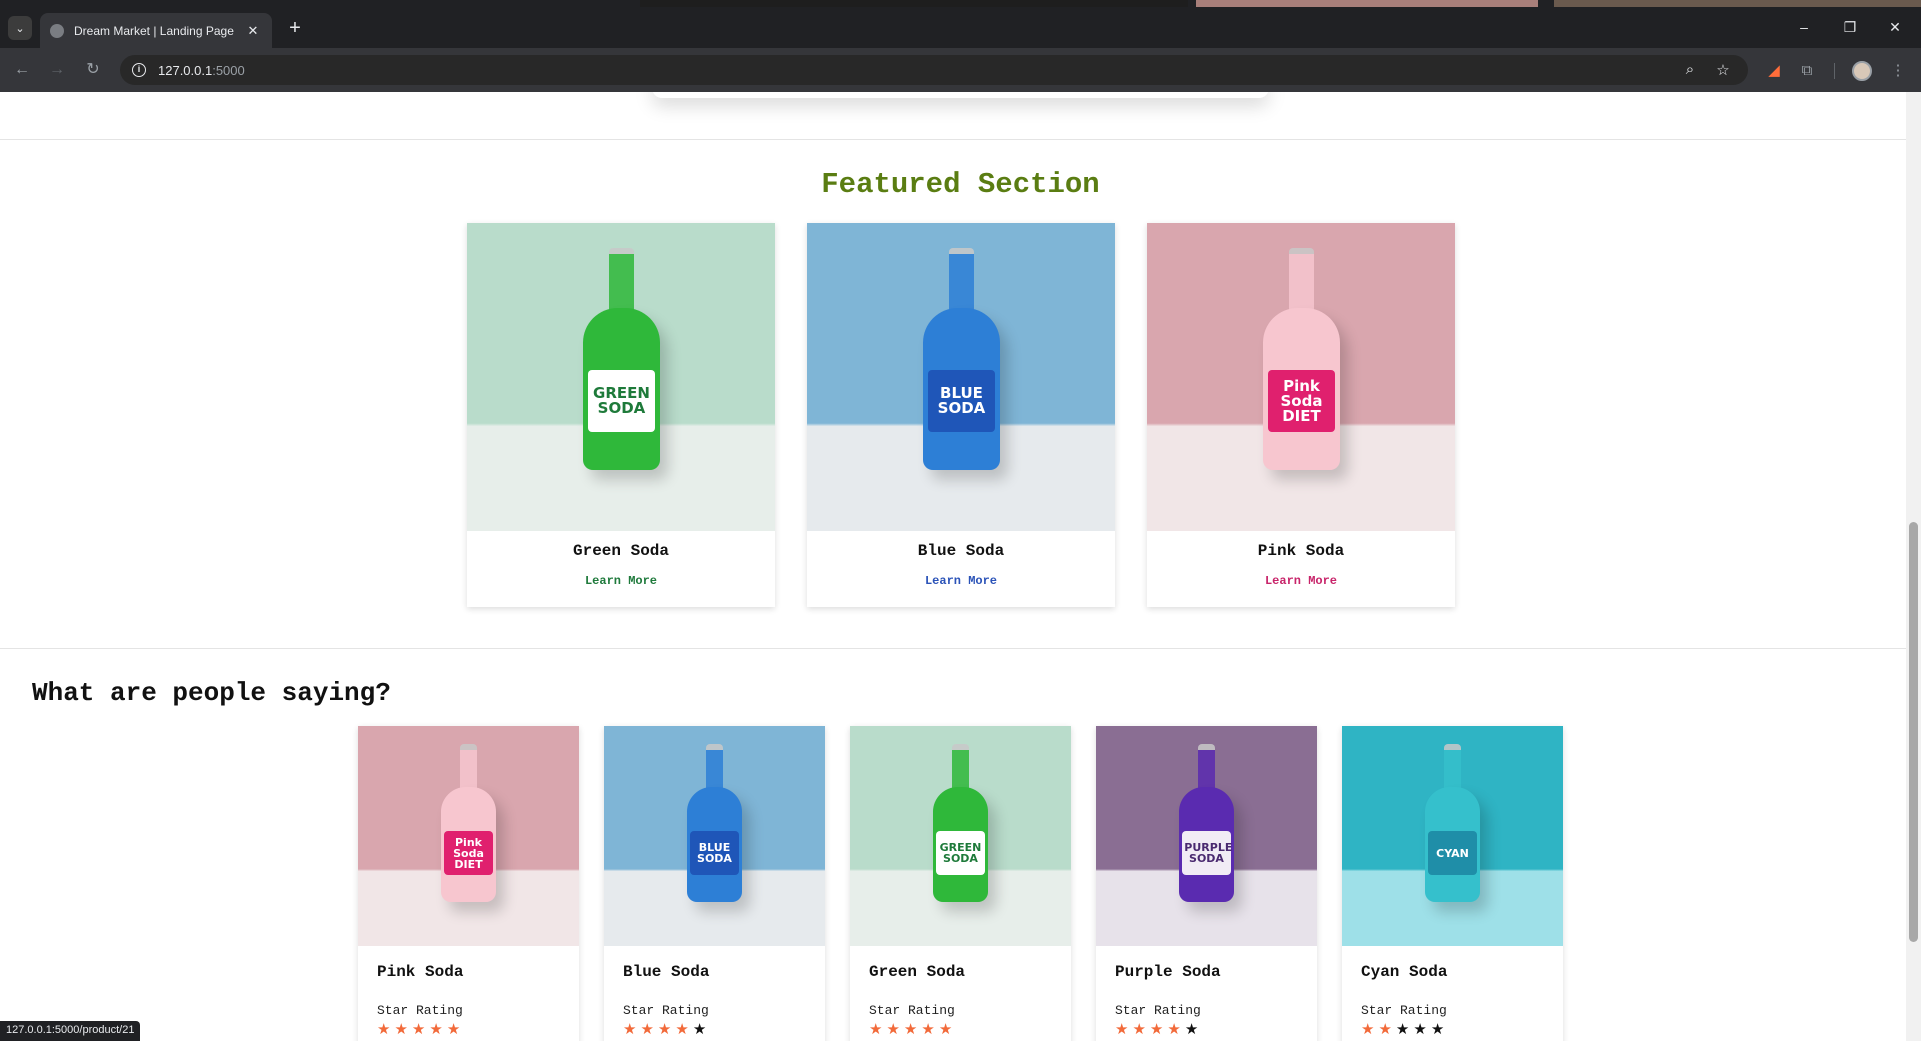 This screenshot has height=1041, width=1921. Describe the element at coordinates (1850, 27) in the screenshot. I see `restore-icon: ❐` at that location.